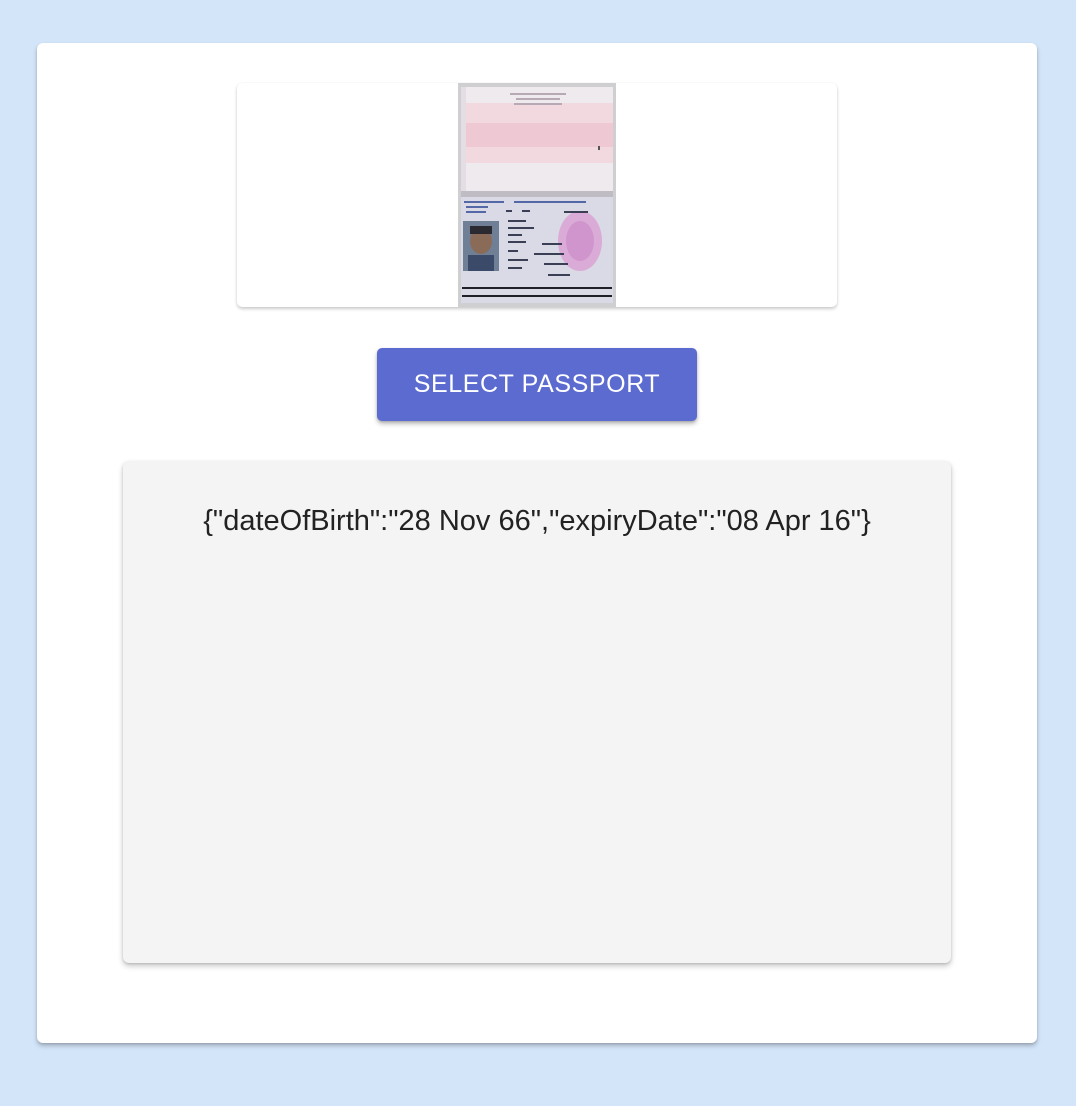 This screenshot has width=1076, height=1106. I want to click on passport-preview-frame, so click(537, 195).